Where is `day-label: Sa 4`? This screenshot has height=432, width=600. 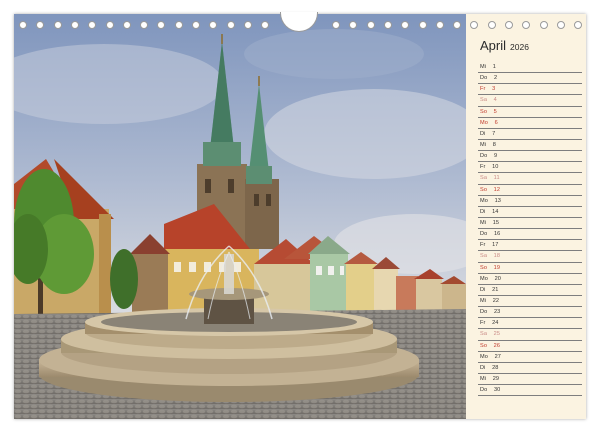
day-label: Sa 4 is located at coordinates (488, 100).